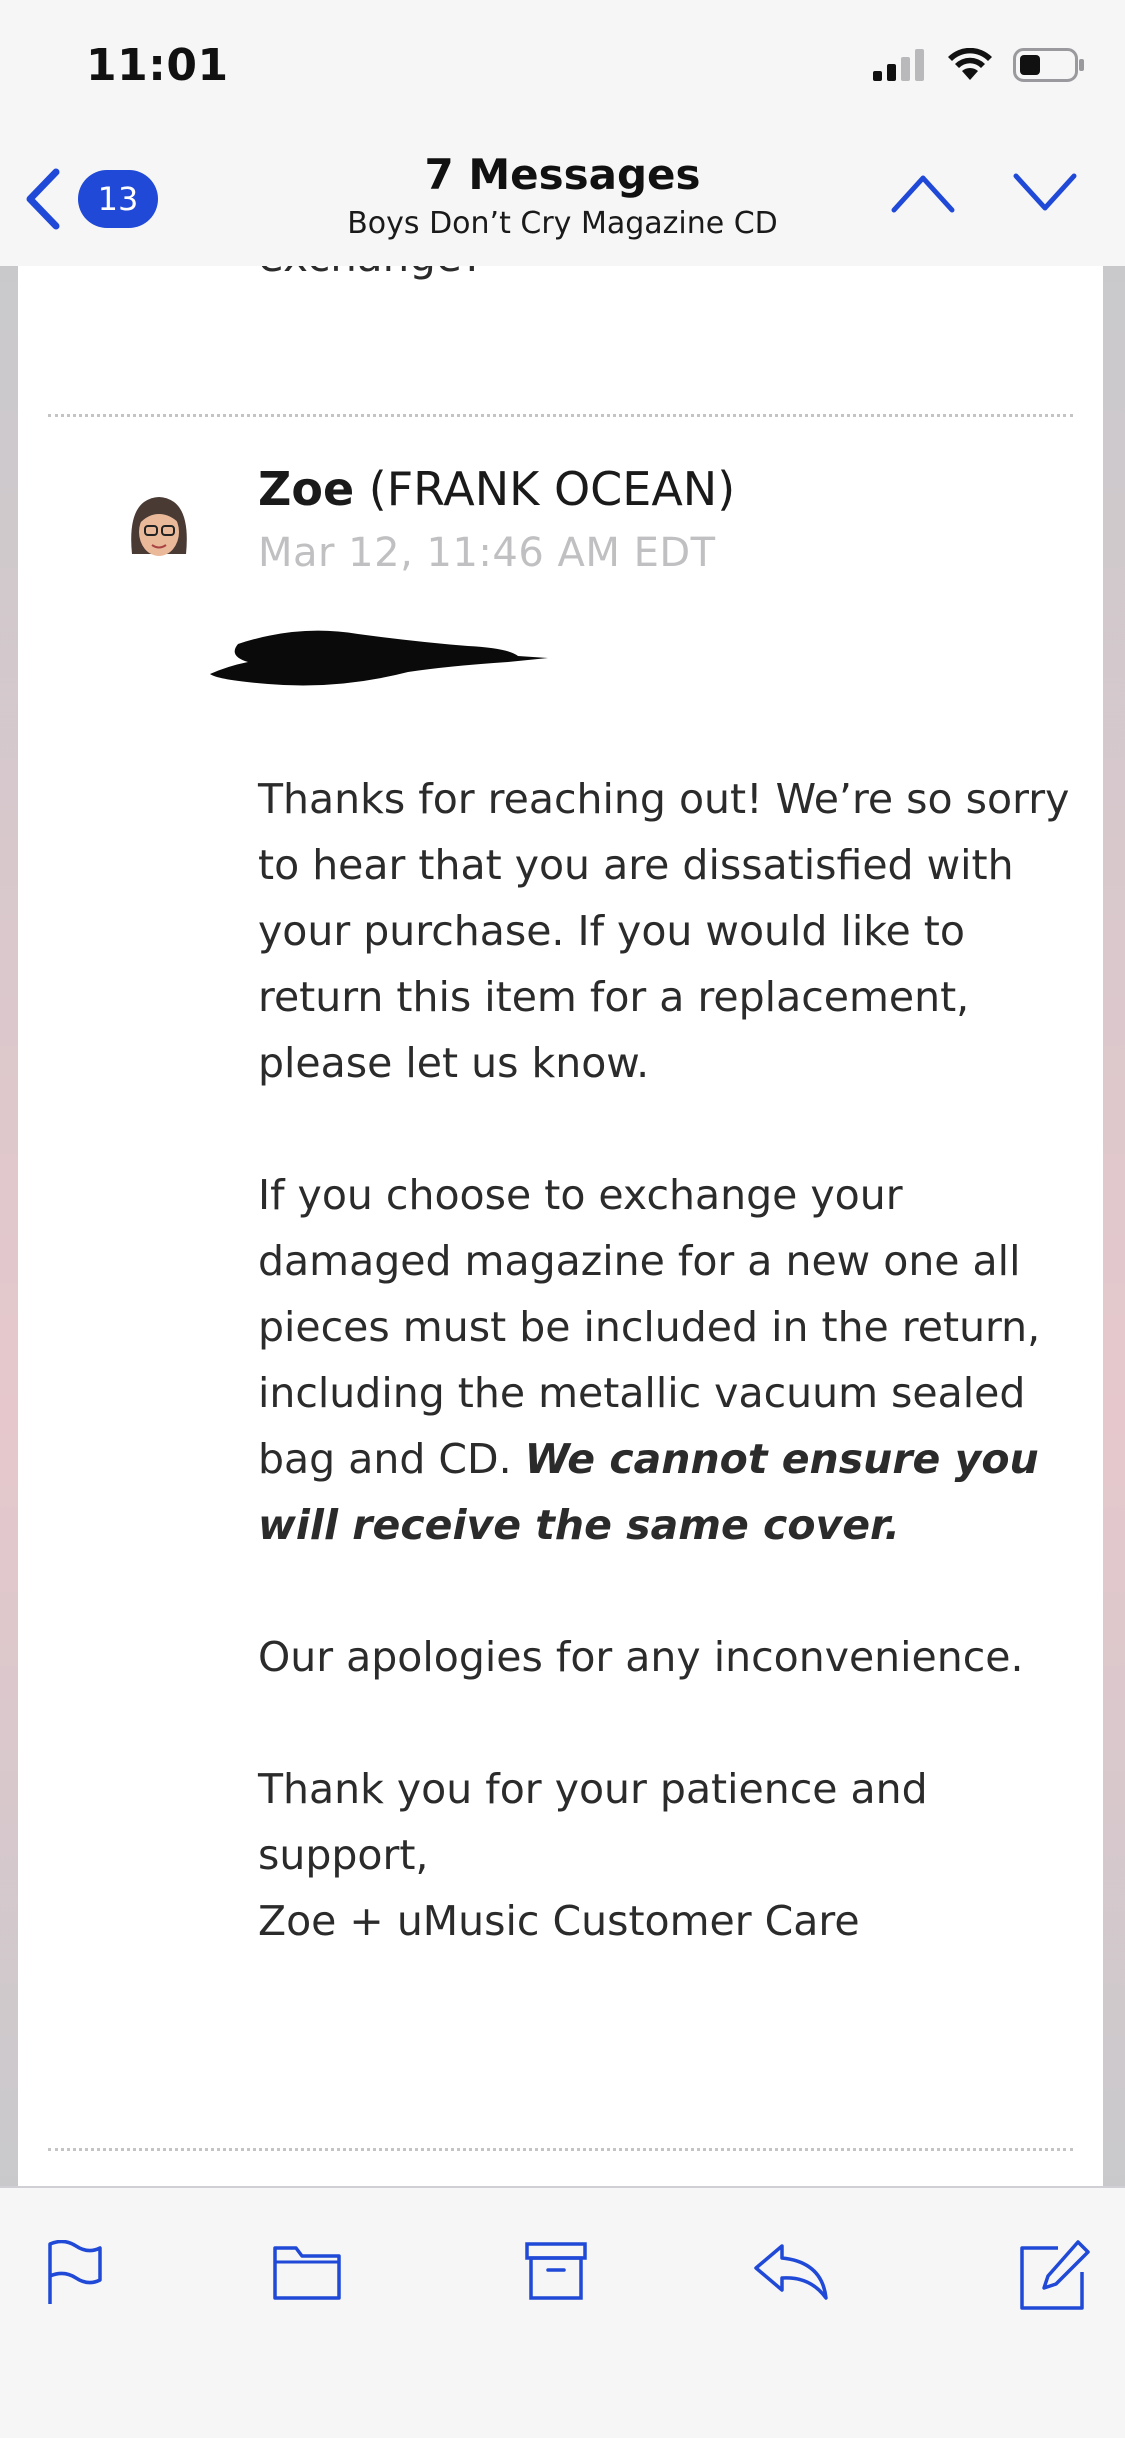 This screenshot has width=1125, height=2438. Describe the element at coordinates (898, 65) in the screenshot. I see `cellular-signal-icon` at that location.